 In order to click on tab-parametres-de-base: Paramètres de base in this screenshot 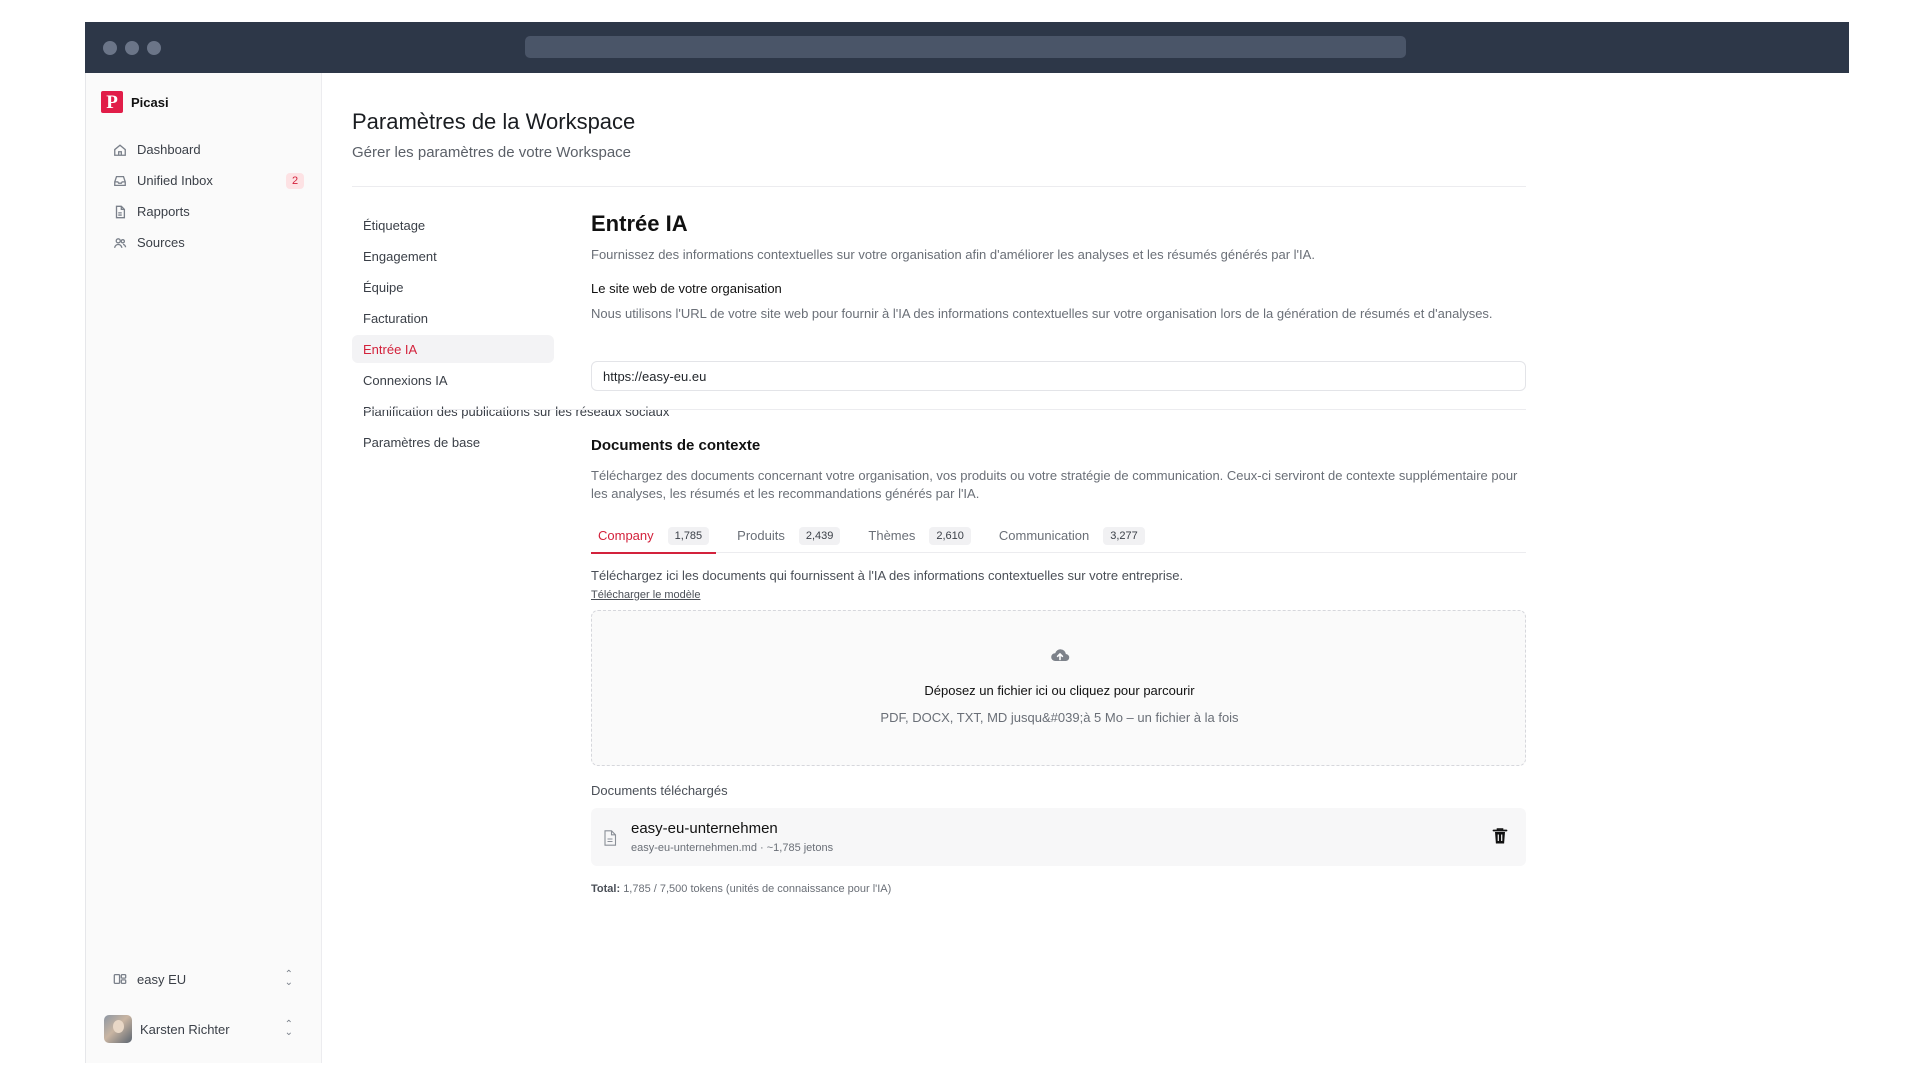, I will do `click(453, 442)`.